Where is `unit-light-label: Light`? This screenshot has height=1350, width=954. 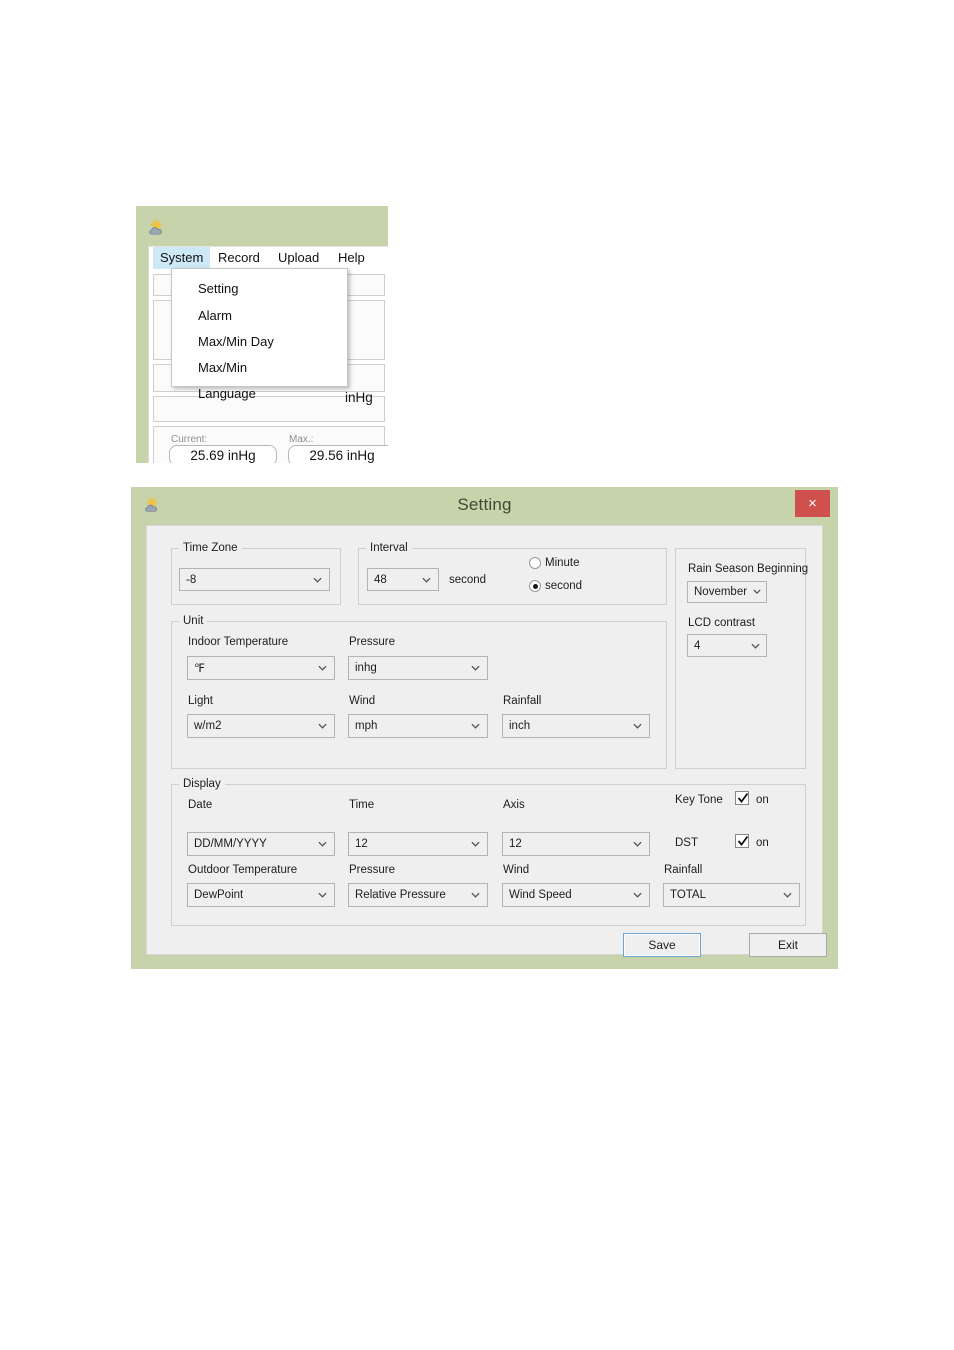 unit-light-label: Light is located at coordinates (200, 701).